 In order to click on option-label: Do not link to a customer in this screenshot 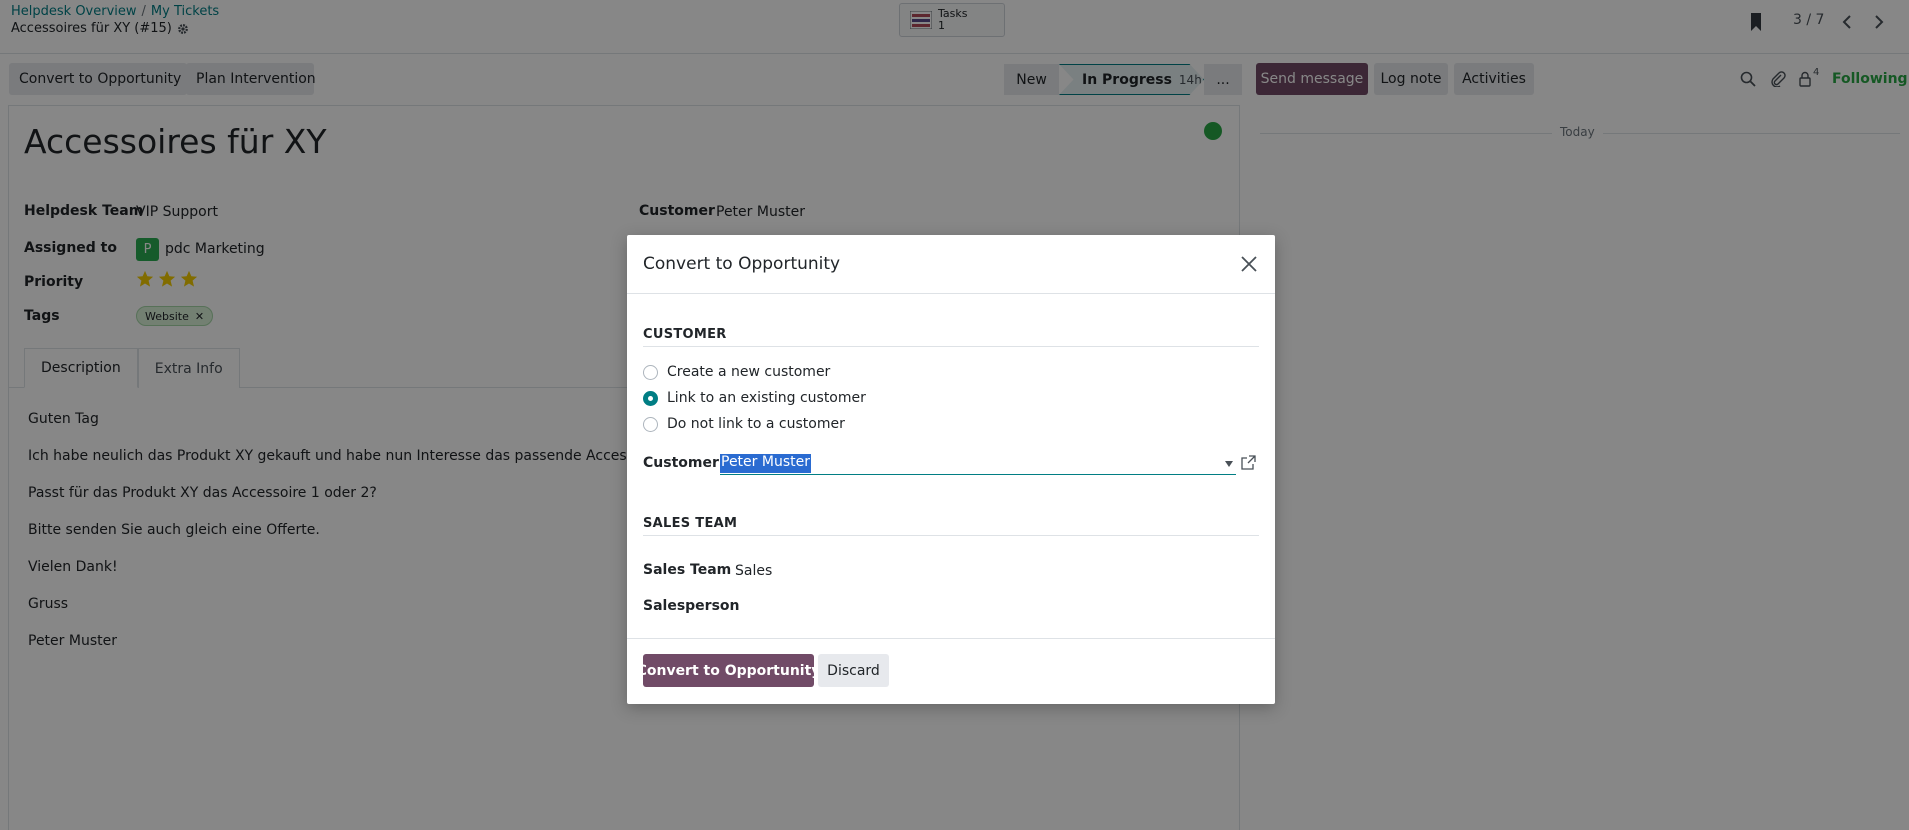, I will do `click(756, 424)`.